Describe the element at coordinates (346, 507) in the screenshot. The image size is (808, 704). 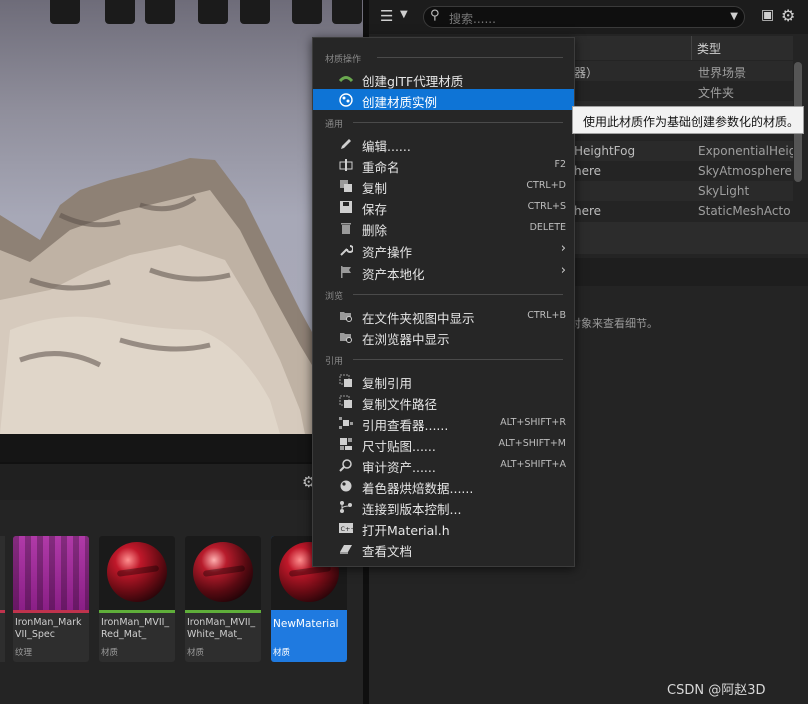
I see `source-control-icon` at that location.